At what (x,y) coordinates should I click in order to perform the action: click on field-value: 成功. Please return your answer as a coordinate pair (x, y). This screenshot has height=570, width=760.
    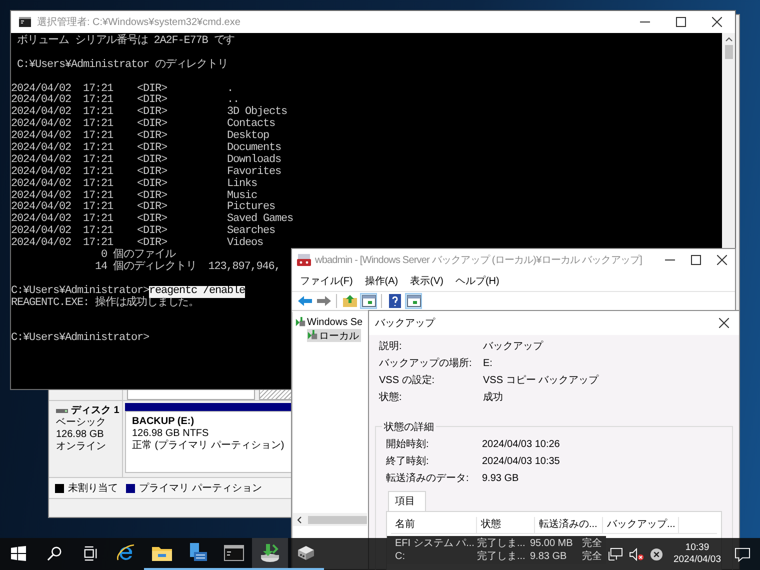
    Looking at the image, I should click on (493, 398).